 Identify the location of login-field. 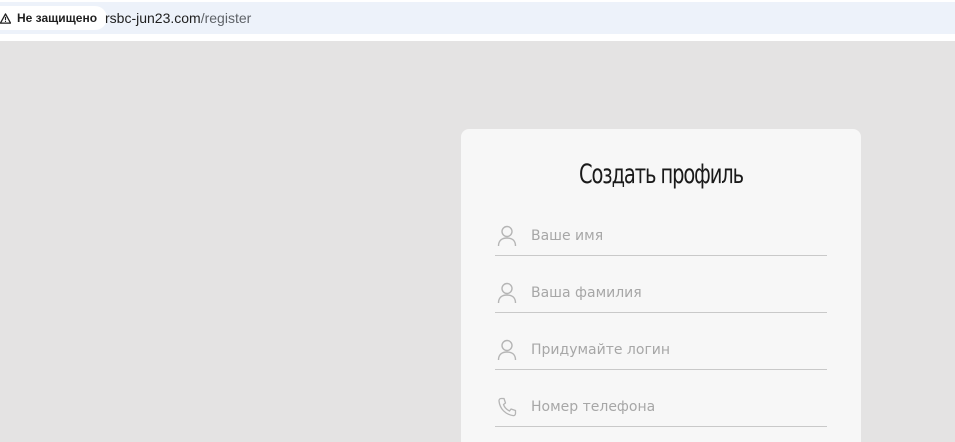
(661, 351).